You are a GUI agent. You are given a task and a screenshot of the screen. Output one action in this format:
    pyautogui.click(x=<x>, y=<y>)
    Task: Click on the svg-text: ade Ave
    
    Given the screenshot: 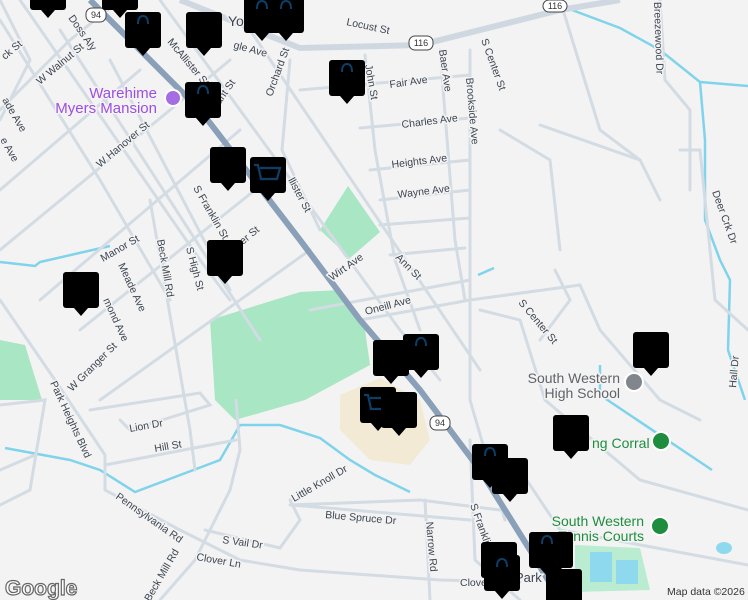 What is the action you would take?
    pyautogui.click(x=14, y=115)
    